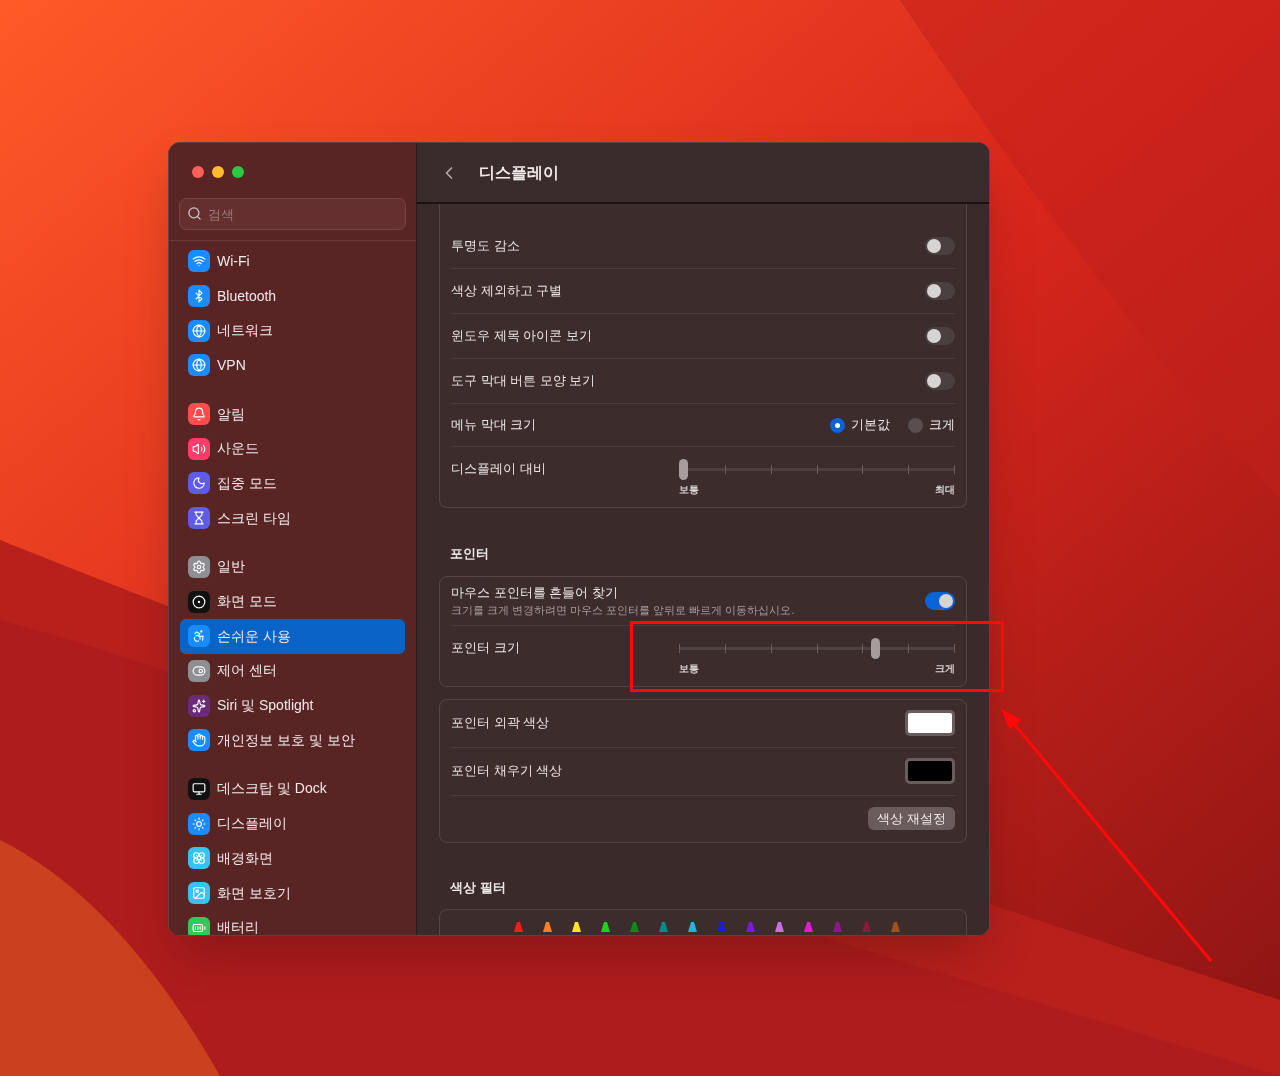 The image size is (1280, 1076). I want to click on sidebar-item: Bluetooth, so click(292, 296).